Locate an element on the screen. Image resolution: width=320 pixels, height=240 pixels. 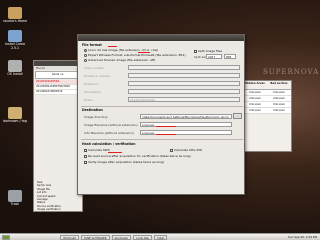
taskbar-item: [Terminal] is located at coordinates (69, 237).